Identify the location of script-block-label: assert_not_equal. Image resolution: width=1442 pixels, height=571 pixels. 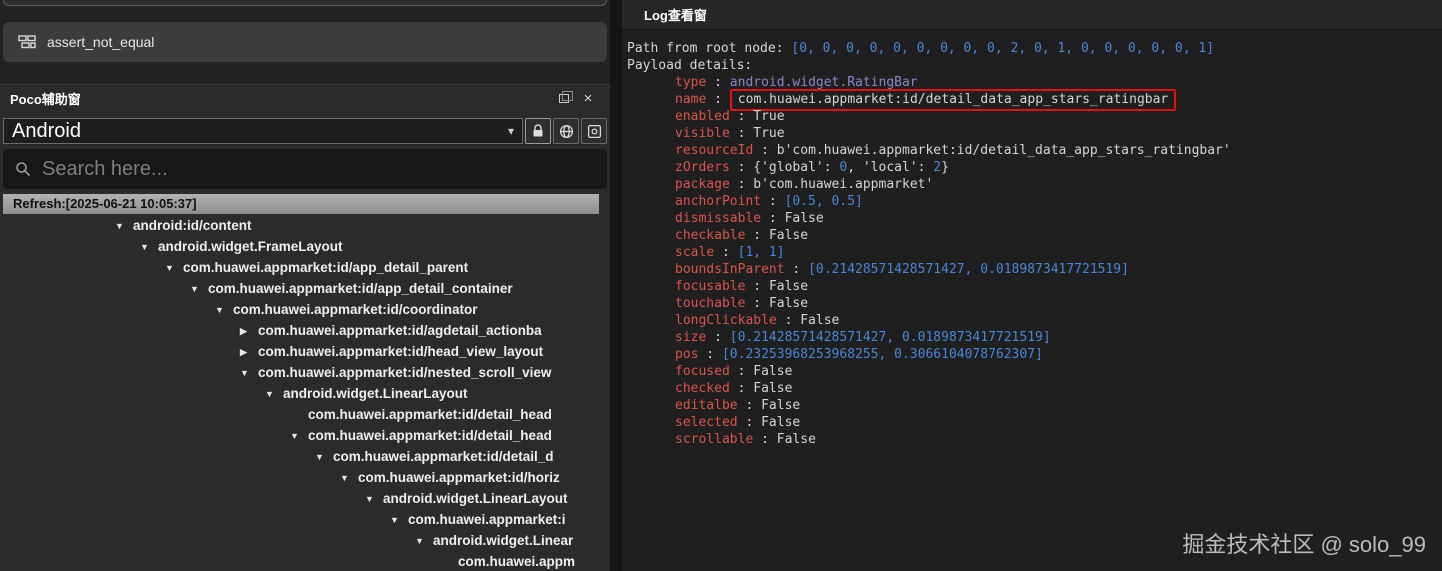
(101, 42).